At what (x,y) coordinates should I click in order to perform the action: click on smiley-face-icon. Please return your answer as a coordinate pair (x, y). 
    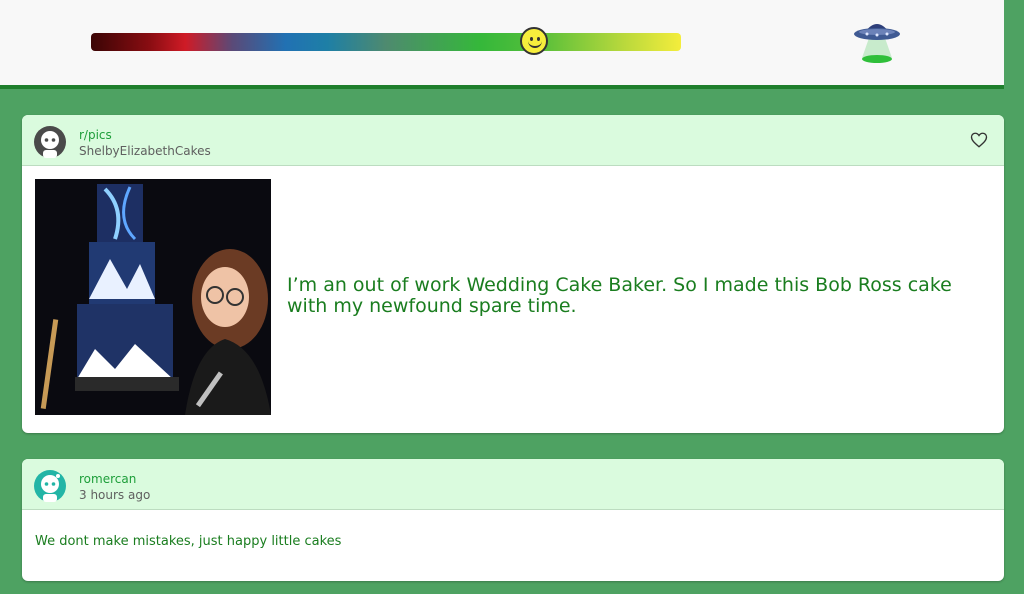
    Looking at the image, I should click on (533, 41).